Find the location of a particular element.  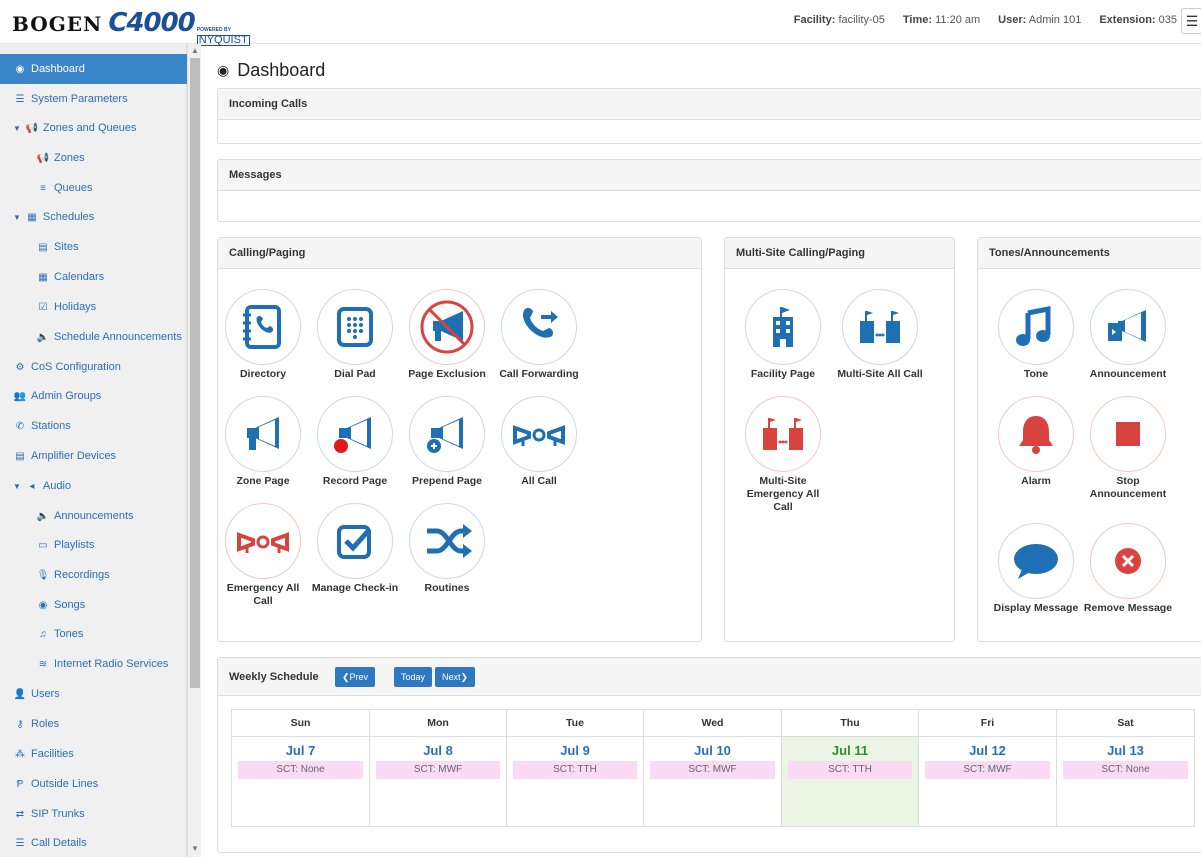

day-date: Jul 12 is located at coordinates (987, 750).